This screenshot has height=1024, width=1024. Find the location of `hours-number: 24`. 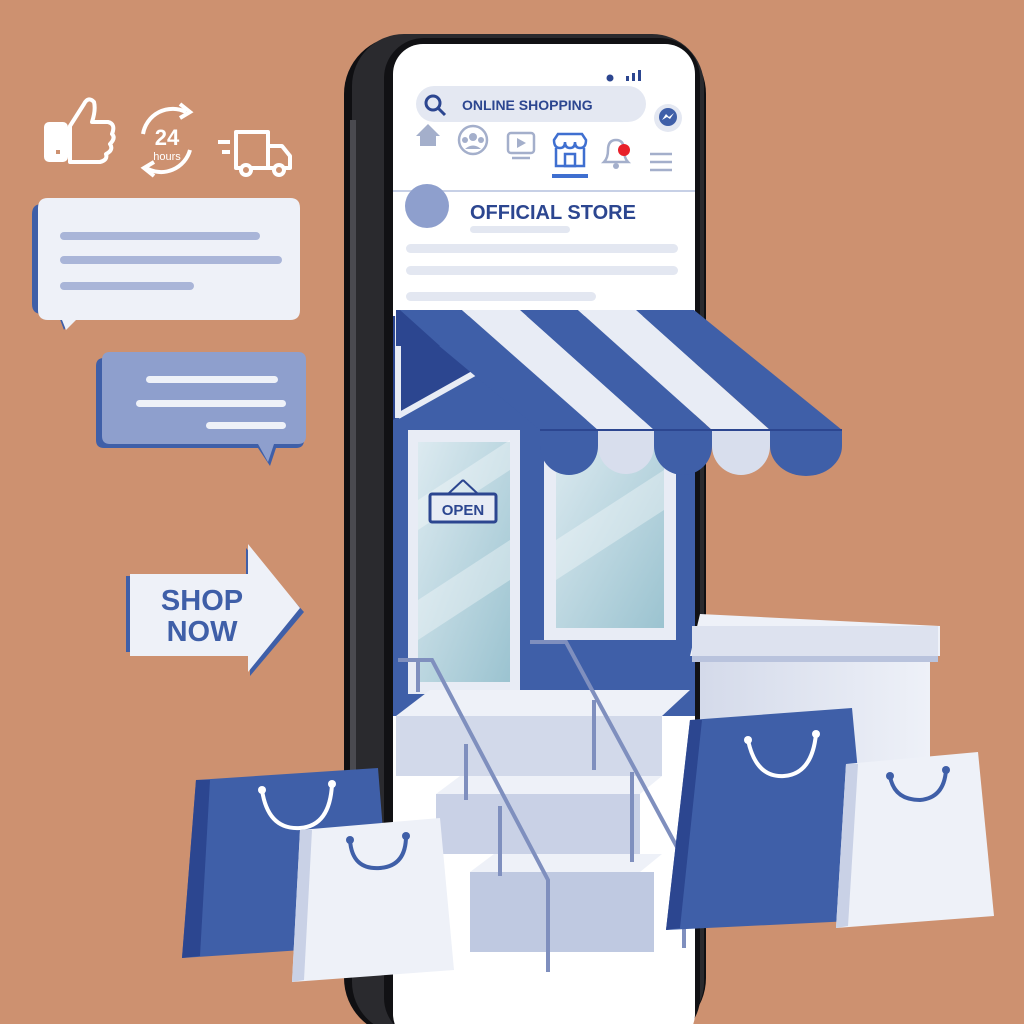

hours-number: 24 is located at coordinates (167, 137).